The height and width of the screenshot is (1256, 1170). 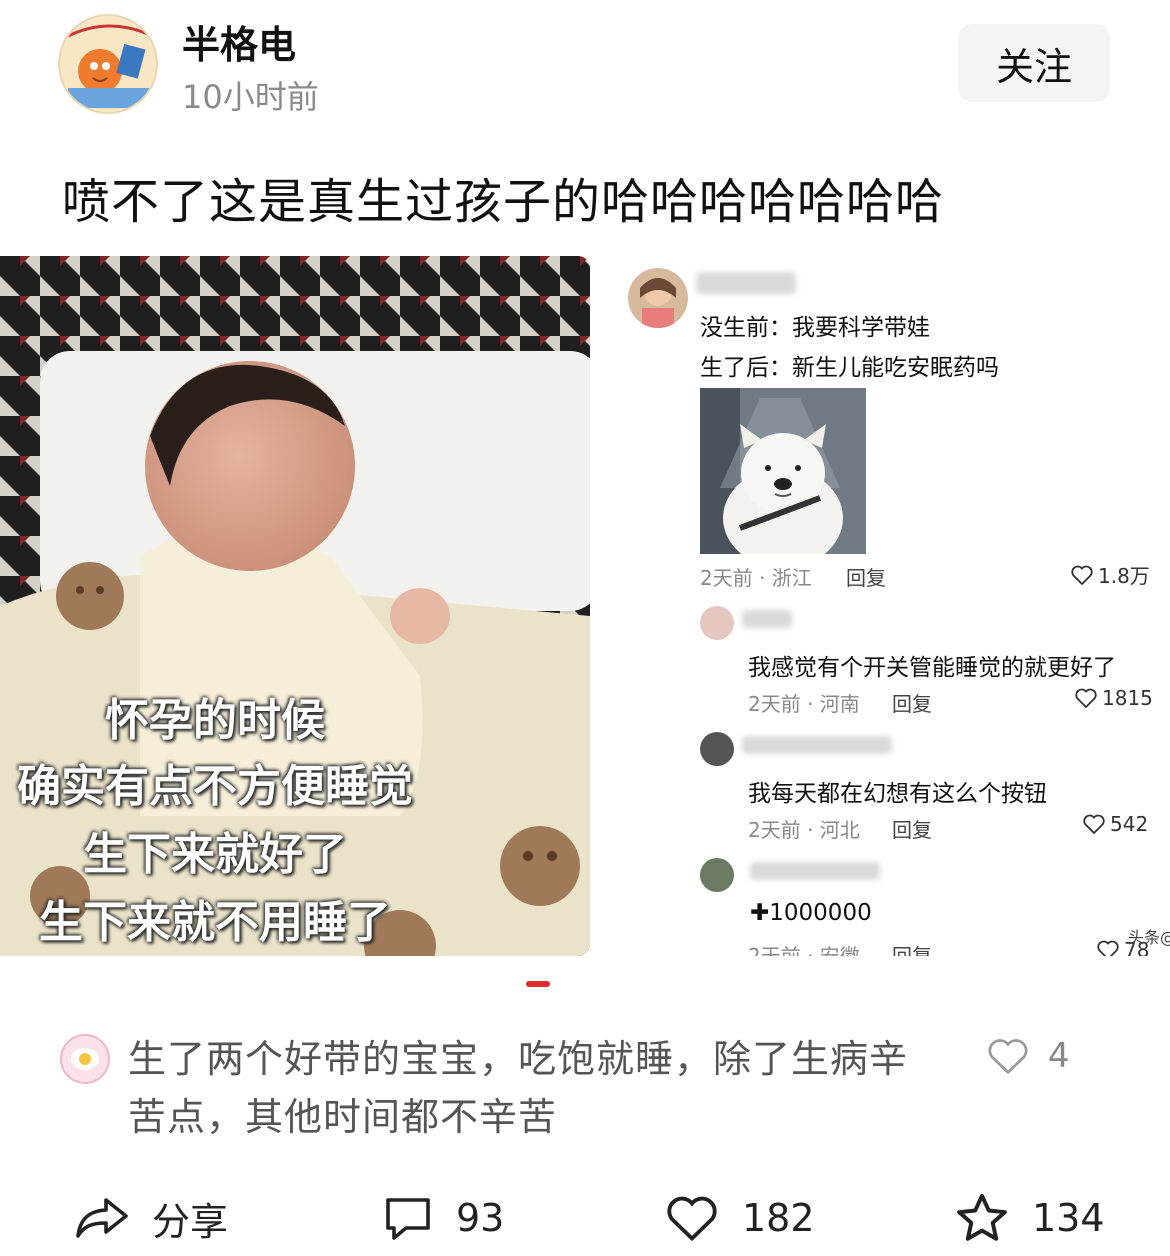 What do you see at coordinates (897, 794) in the screenshot?
I see `reply-2-text: 我每天都在幻想有这么个按钮` at bounding box center [897, 794].